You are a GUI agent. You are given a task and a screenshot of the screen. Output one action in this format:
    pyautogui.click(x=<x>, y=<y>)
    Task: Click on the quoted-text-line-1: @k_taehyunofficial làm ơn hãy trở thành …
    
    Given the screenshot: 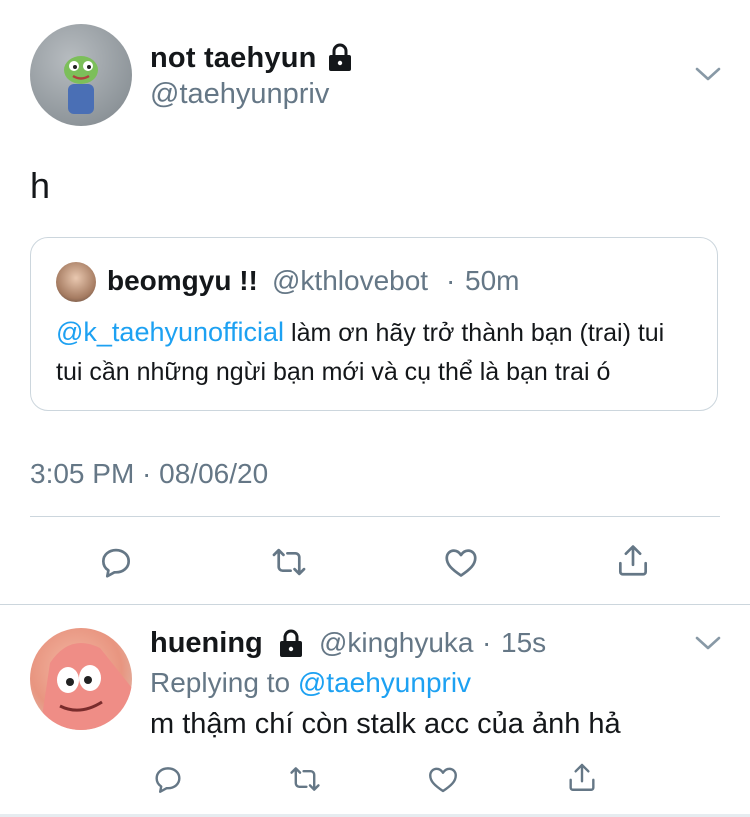 What is the action you would take?
    pyautogui.click(x=360, y=332)
    